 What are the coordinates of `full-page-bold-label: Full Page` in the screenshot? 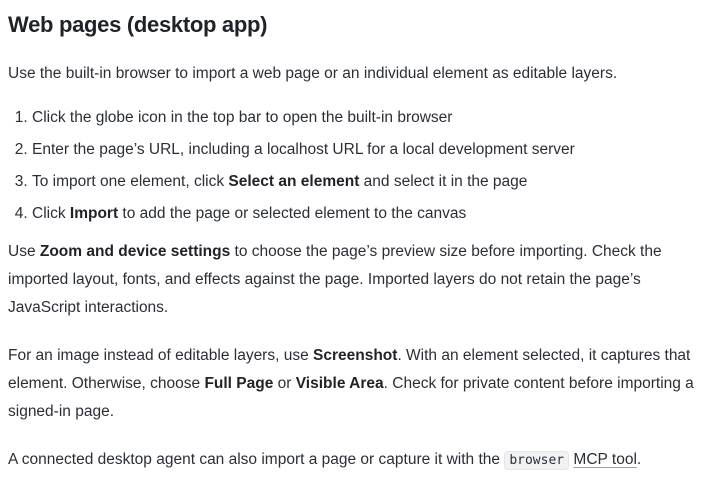 It's located at (239, 383).